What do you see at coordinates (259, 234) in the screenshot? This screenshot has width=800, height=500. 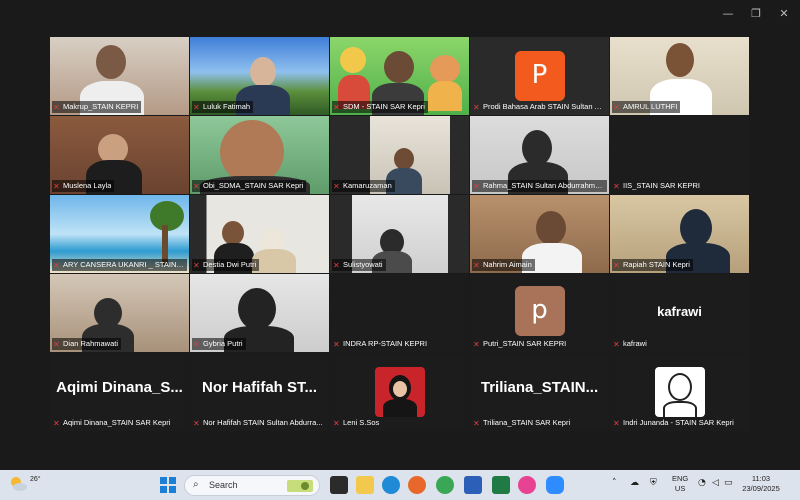 I see `participant-tile: ✕ Destia Dwi Putri` at bounding box center [259, 234].